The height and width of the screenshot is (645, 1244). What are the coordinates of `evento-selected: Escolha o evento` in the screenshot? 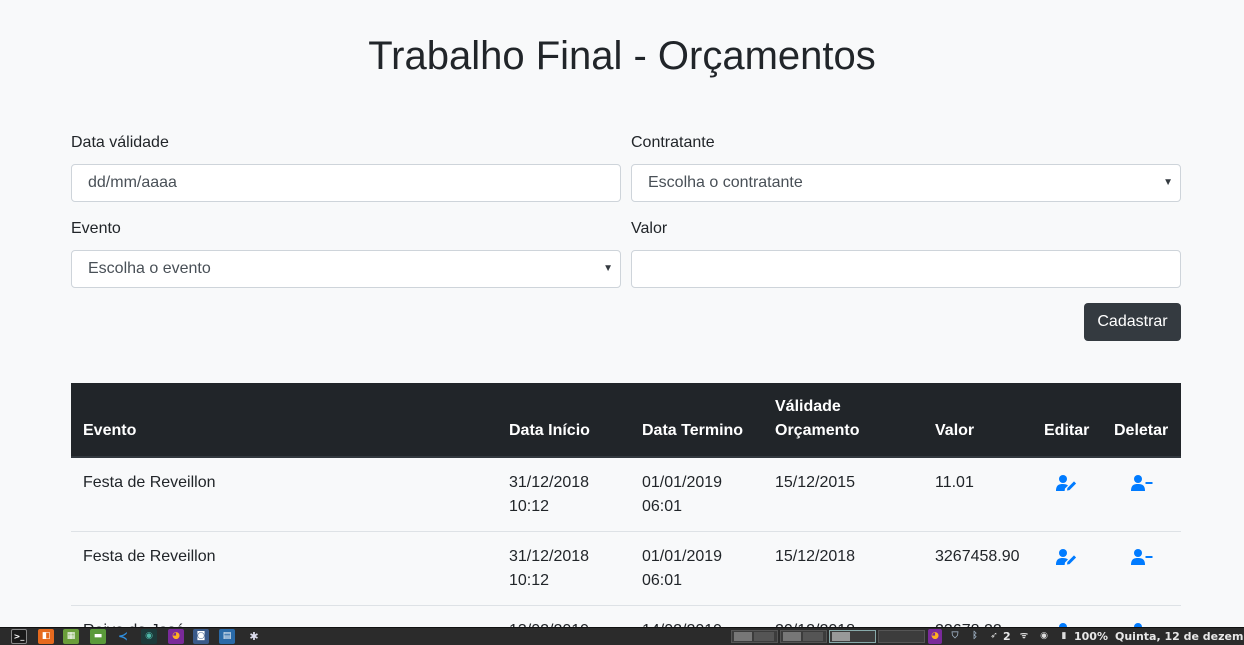 It's located at (149, 268).